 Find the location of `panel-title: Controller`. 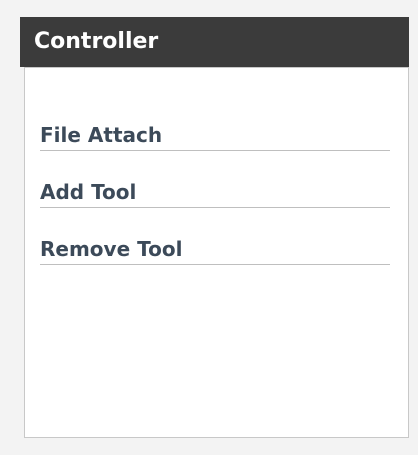

panel-title: Controller is located at coordinates (214, 42).